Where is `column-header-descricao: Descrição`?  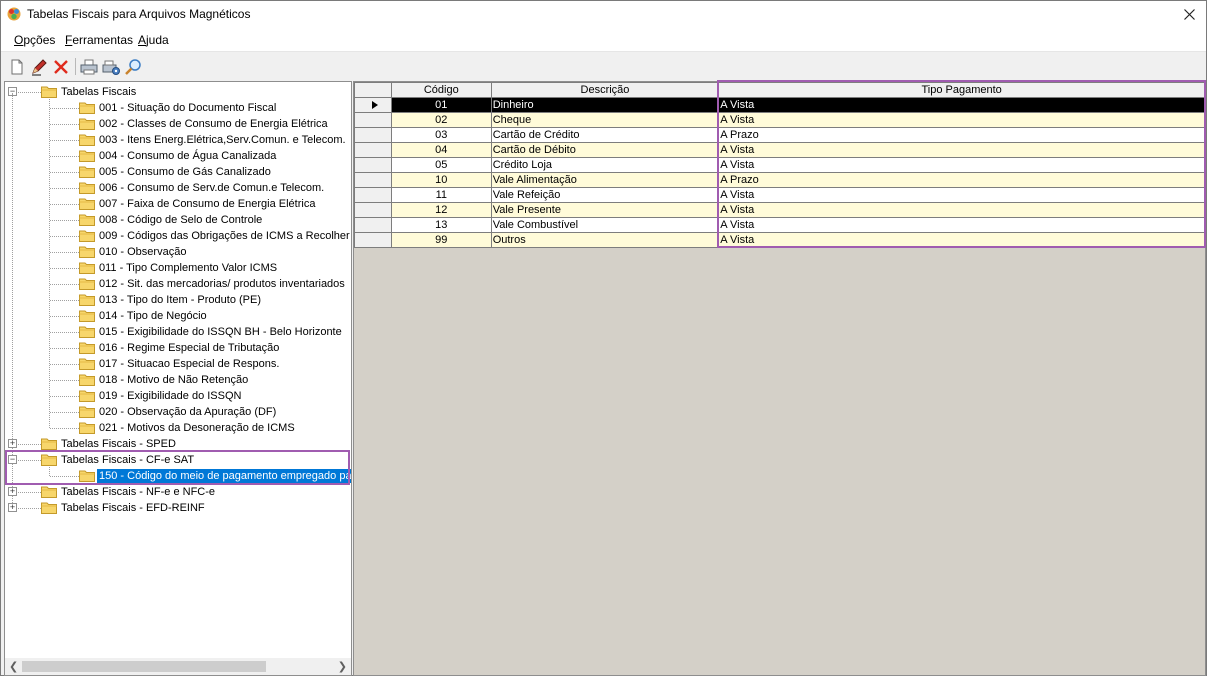
column-header-descricao: Descrição is located at coordinates (605, 90).